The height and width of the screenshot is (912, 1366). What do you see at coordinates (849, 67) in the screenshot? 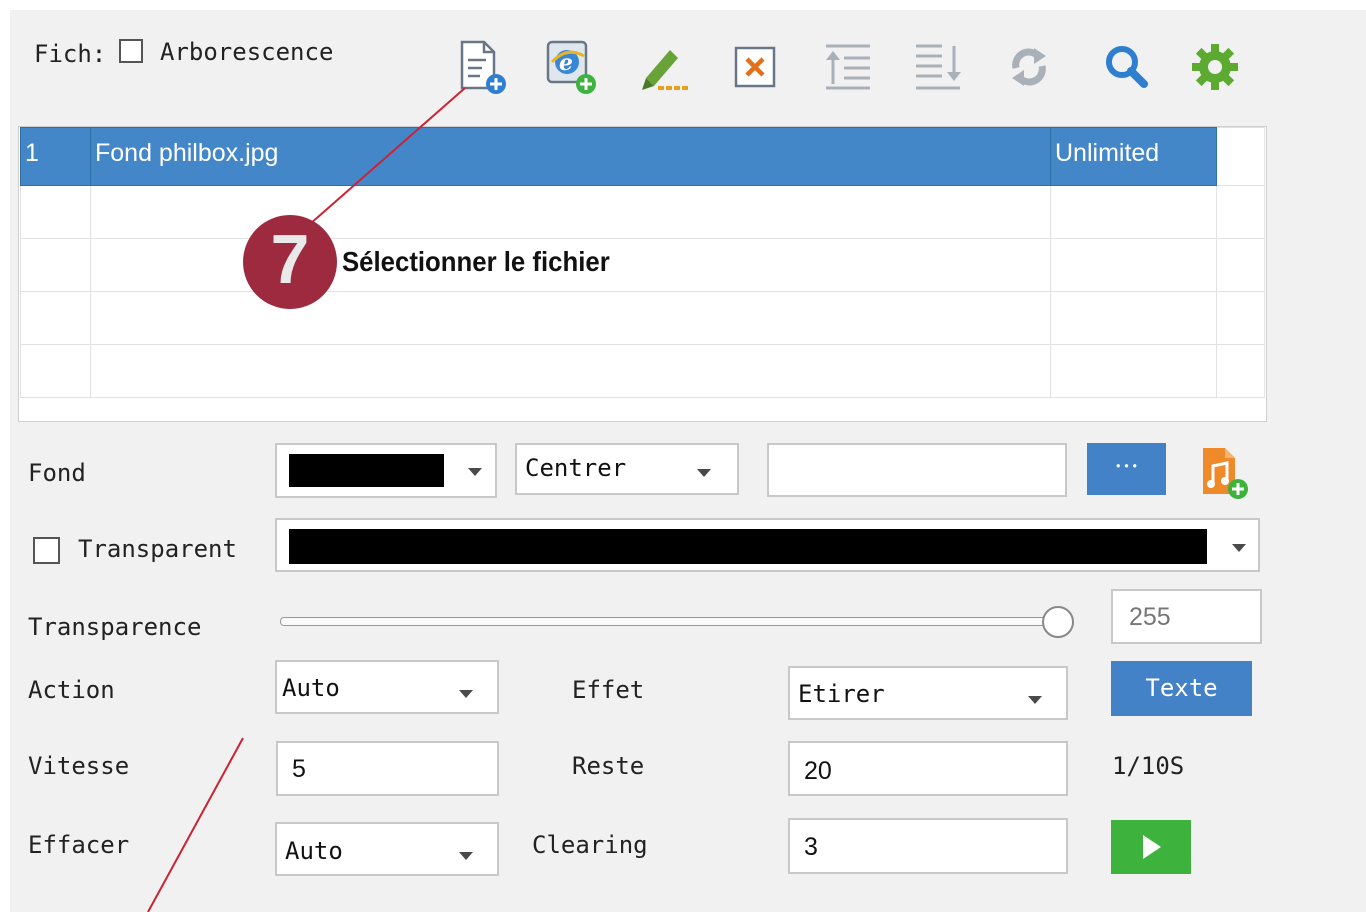
I see `move-up-icon` at bounding box center [849, 67].